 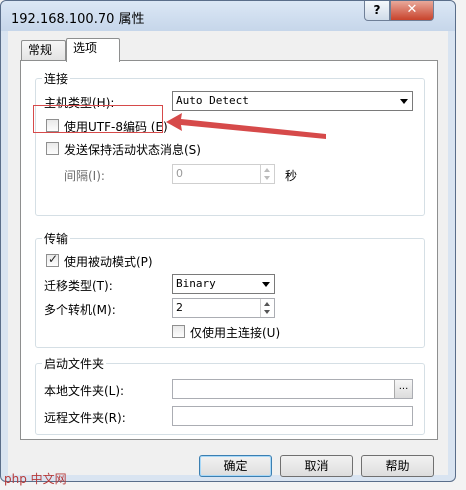 What do you see at coordinates (52, 148) in the screenshot?
I see `keepalive-checkbox` at bounding box center [52, 148].